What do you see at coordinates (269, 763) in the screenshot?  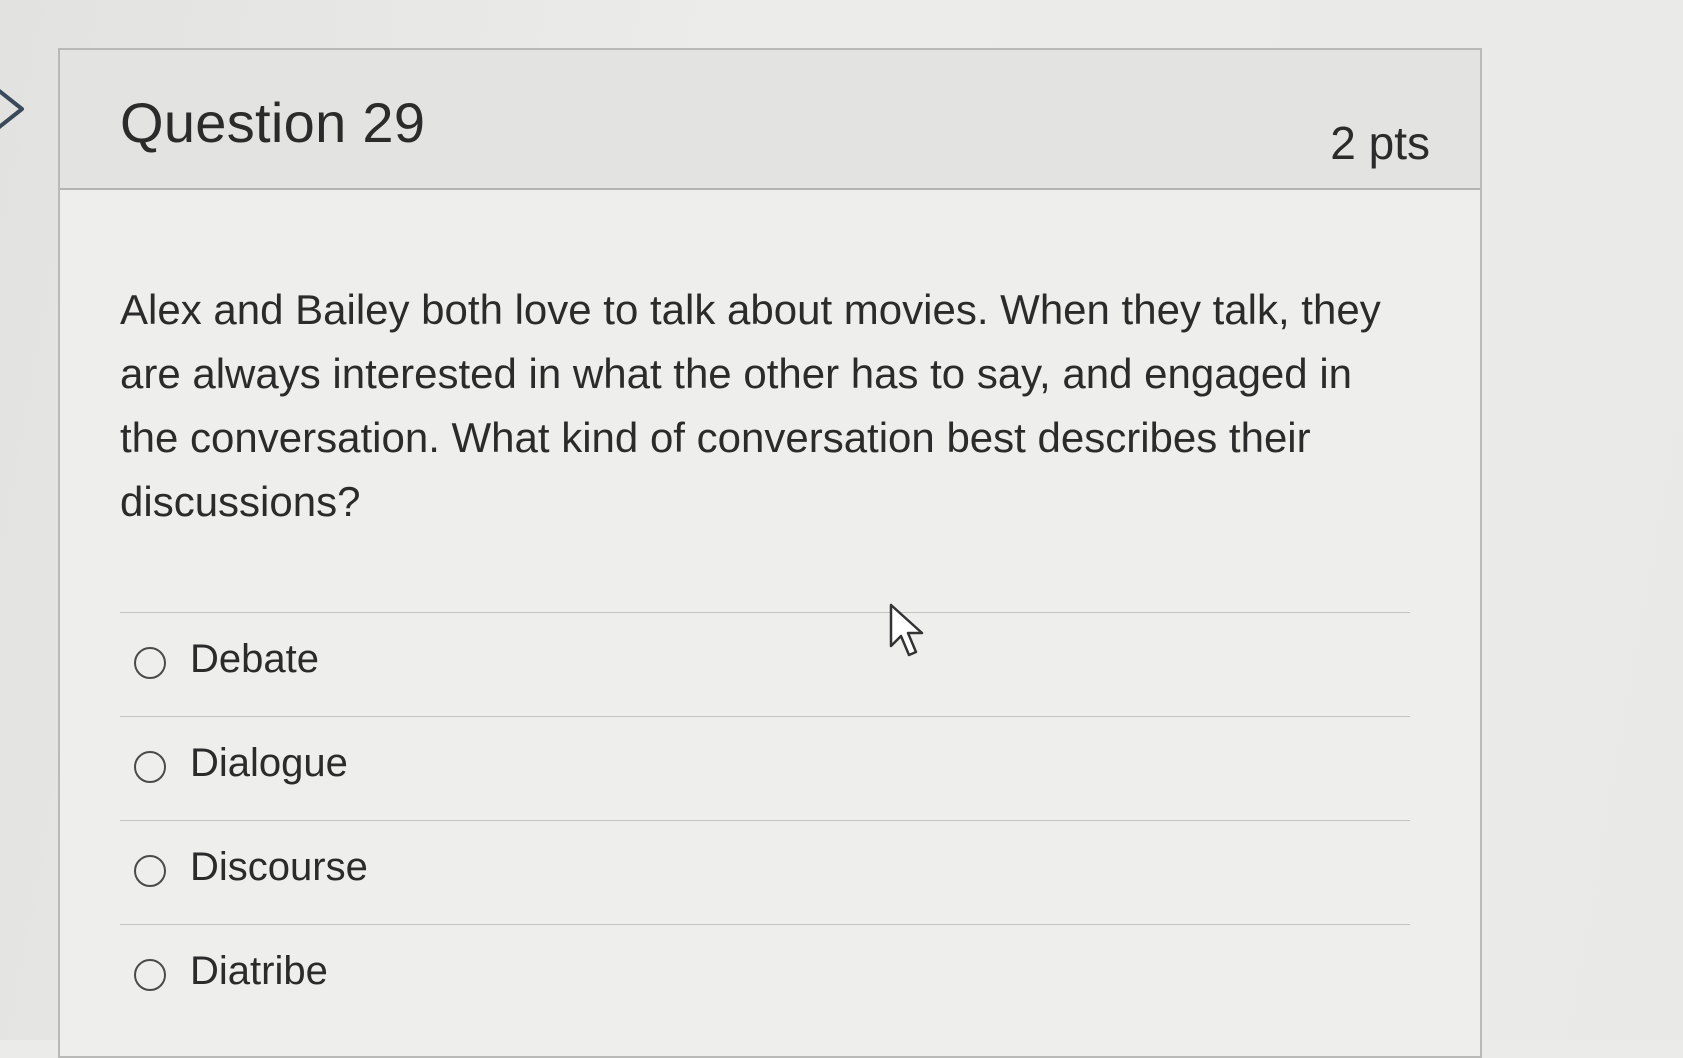 I see `answer-label: Dialogue` at bounding box center [269, 763].